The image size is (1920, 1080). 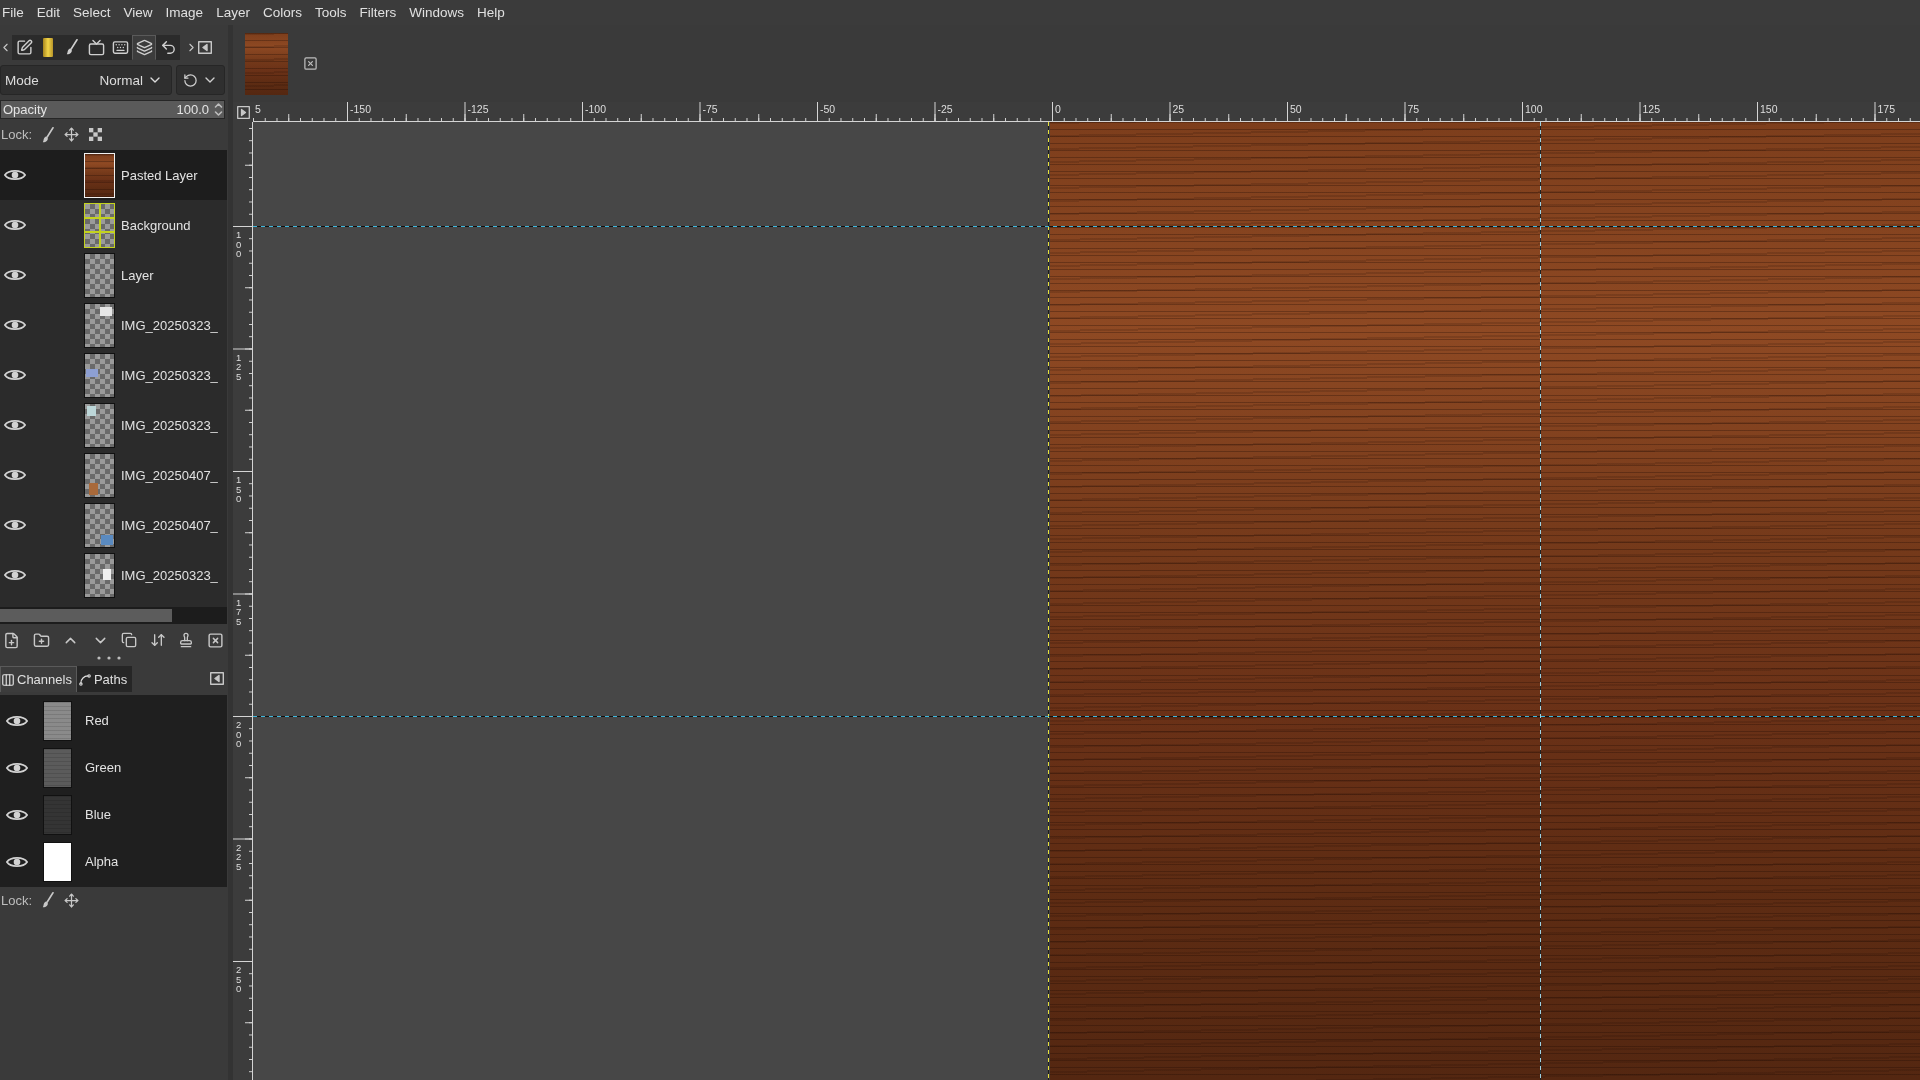 I want to click on menu-item: Tools, so click(x=330, y=12).